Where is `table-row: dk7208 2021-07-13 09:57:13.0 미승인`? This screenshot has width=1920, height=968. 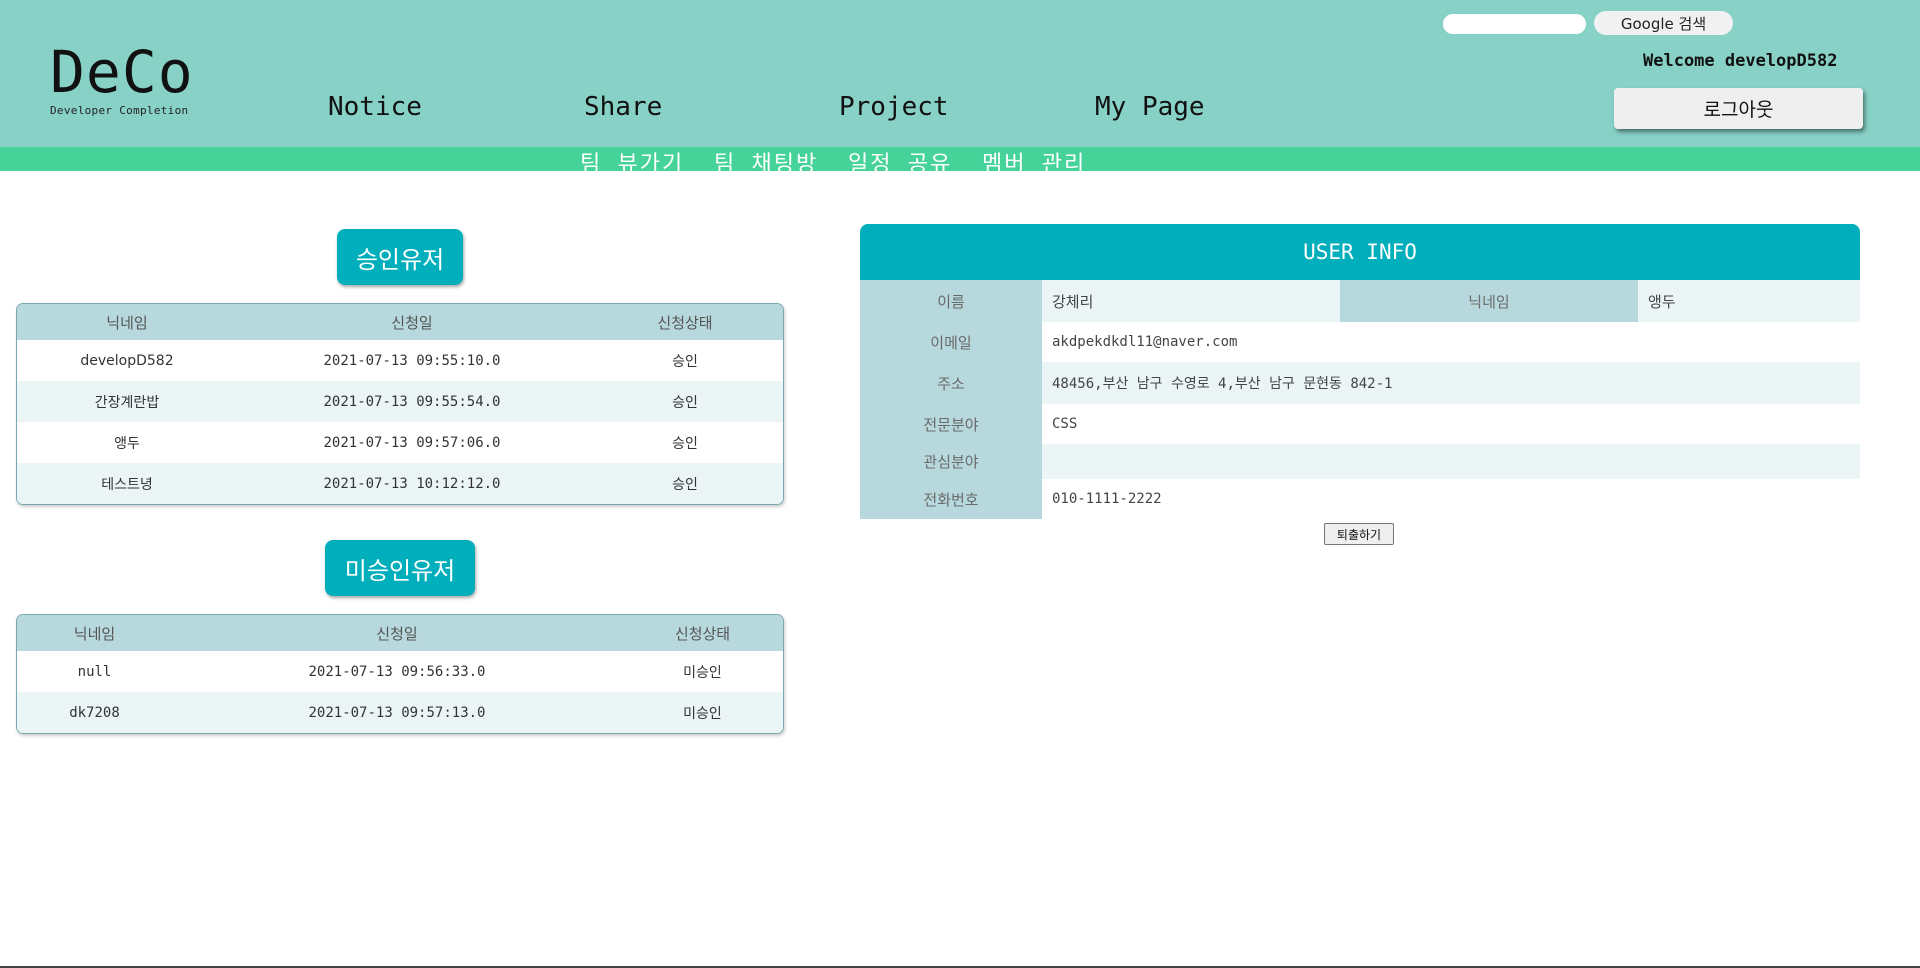
table-row: dk7208 2021-07-13 09:57:13.0 미승인 is located at coordinates (400, 712).